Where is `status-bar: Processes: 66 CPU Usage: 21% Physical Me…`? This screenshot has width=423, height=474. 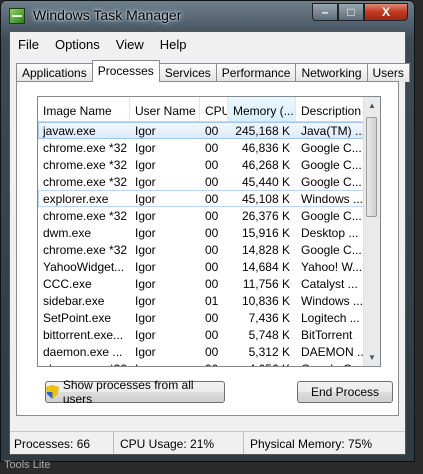 status-bar: Processes: 66 CPU Usage: 21% Physical Me… is located at coordinates (207, 442).